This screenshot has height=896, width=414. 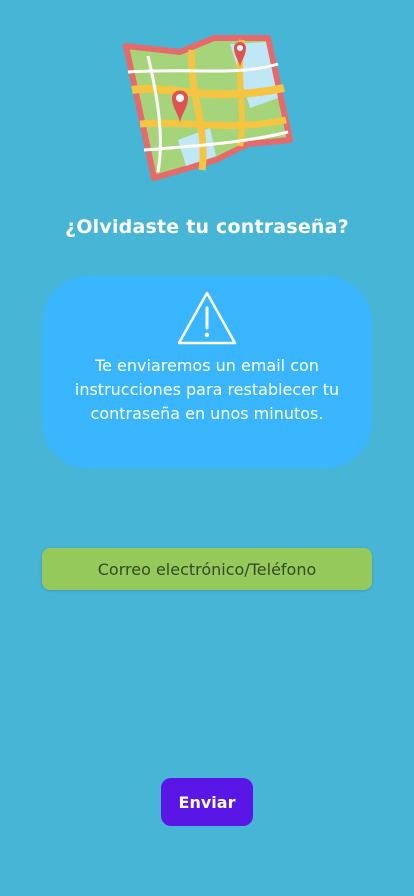 I want to click on page-title: ¿Olvidaste tu contraseña?, so click(x=207, y=227).